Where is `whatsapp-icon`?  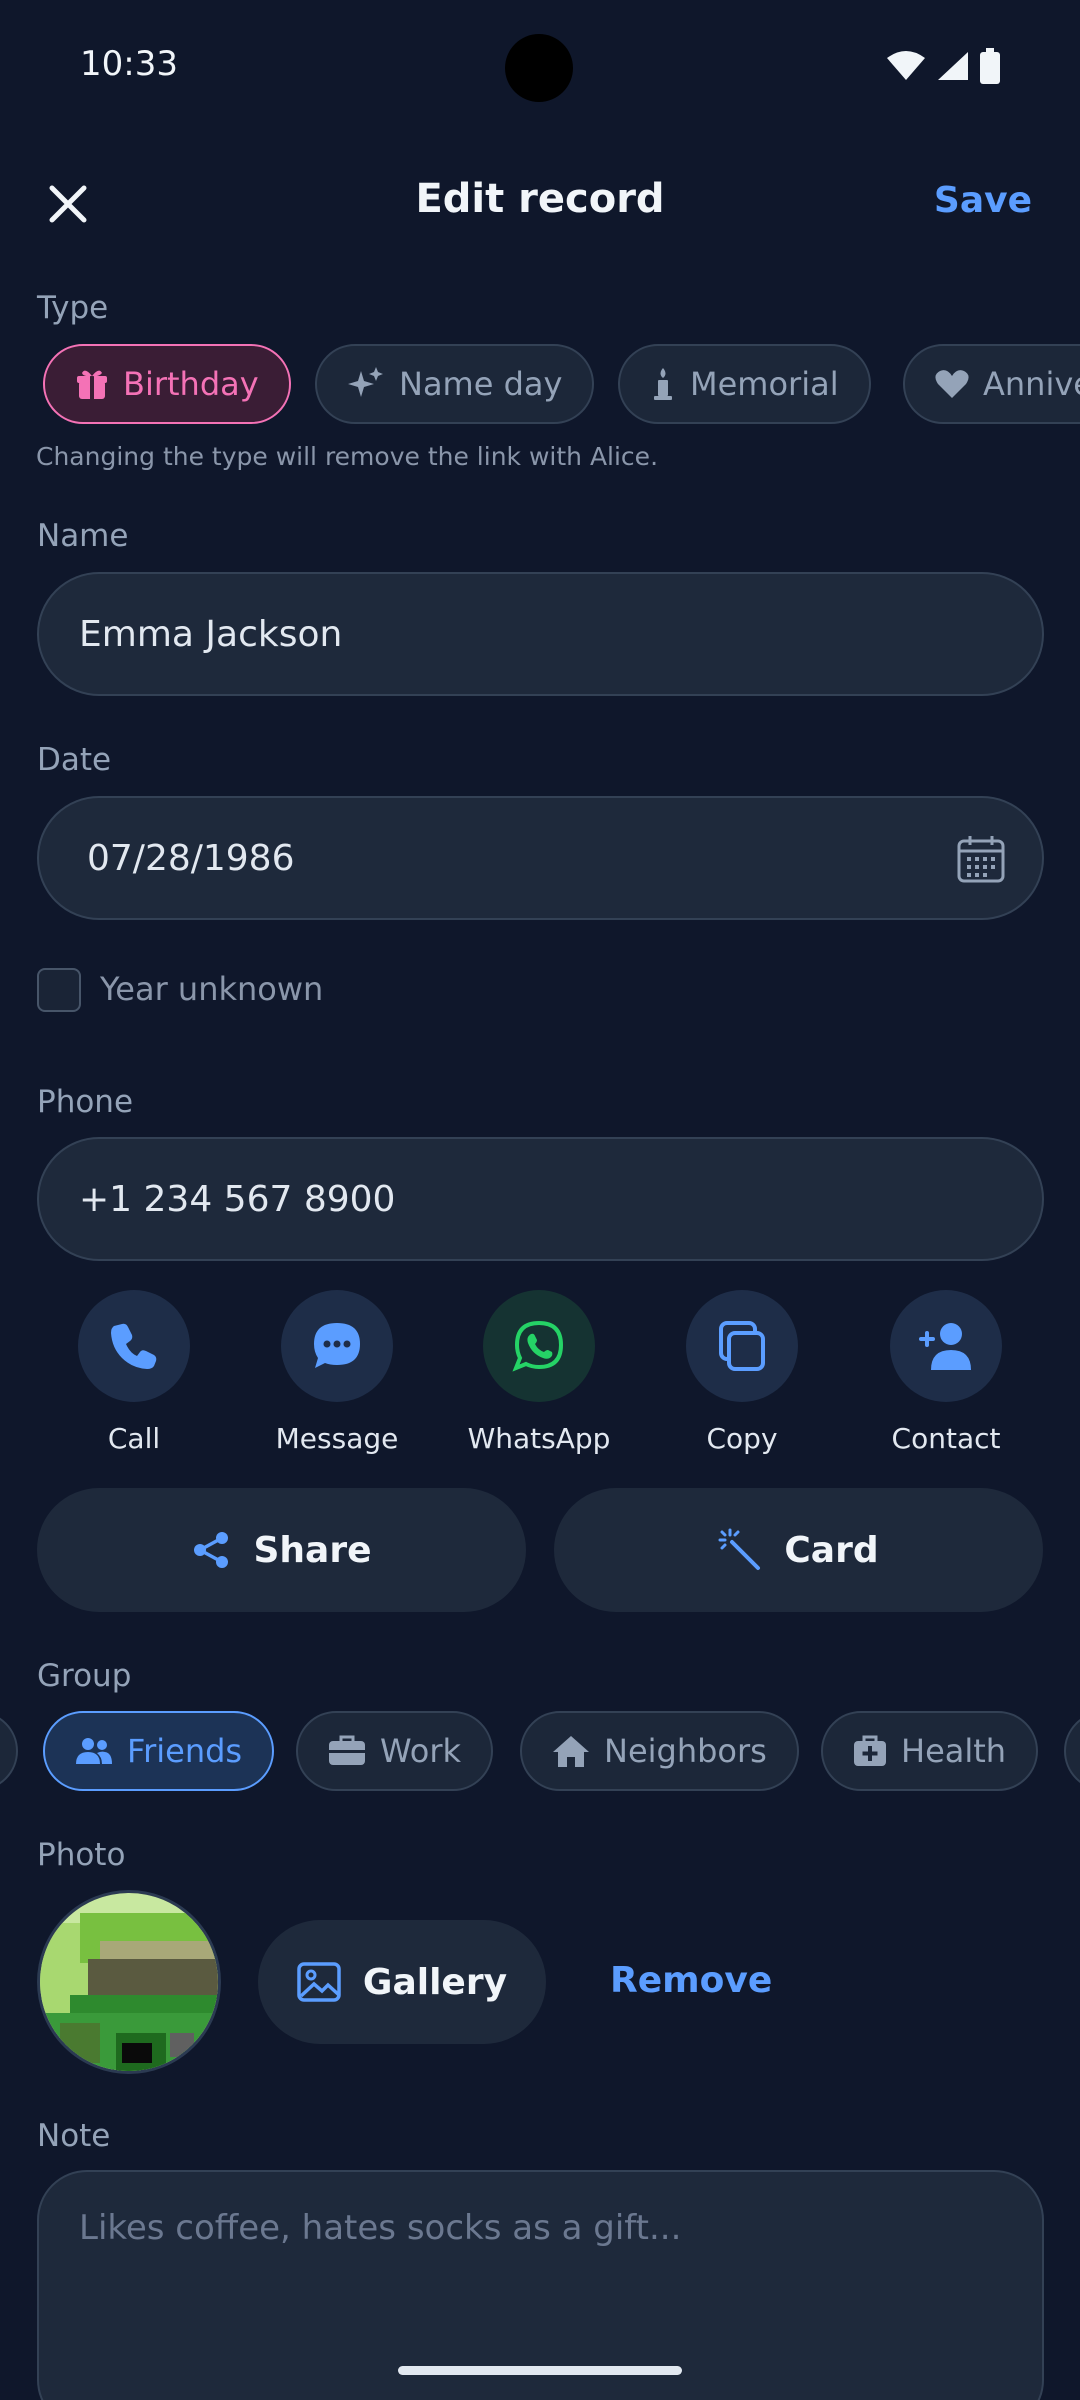
whatsapp-icon is located at coordinates (538, 1346).